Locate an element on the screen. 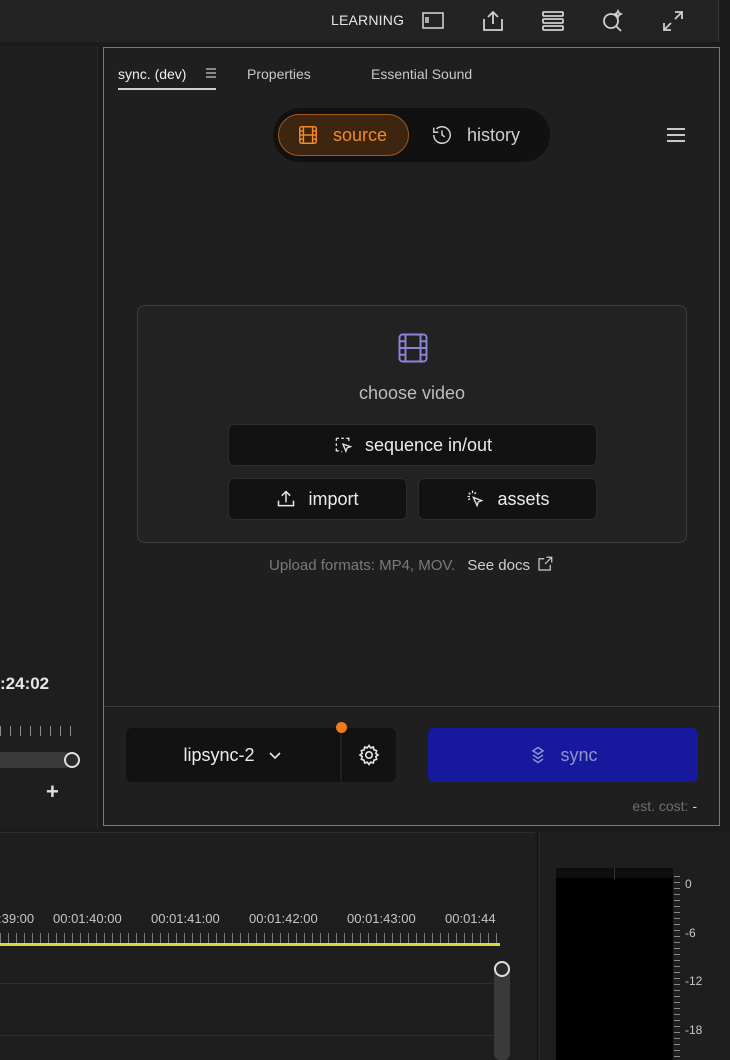 This screenshot has width=730, height=1060. db-label: -6 is located at coordinates (690, 933).